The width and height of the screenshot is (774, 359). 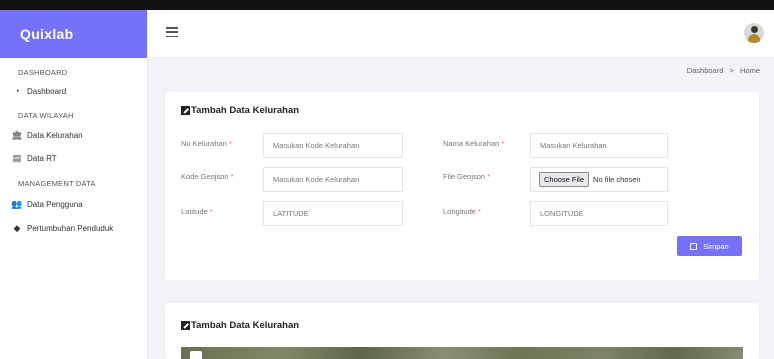 I want to click on section-dashboard: DASHBOARD, so click(x=43, y=72).